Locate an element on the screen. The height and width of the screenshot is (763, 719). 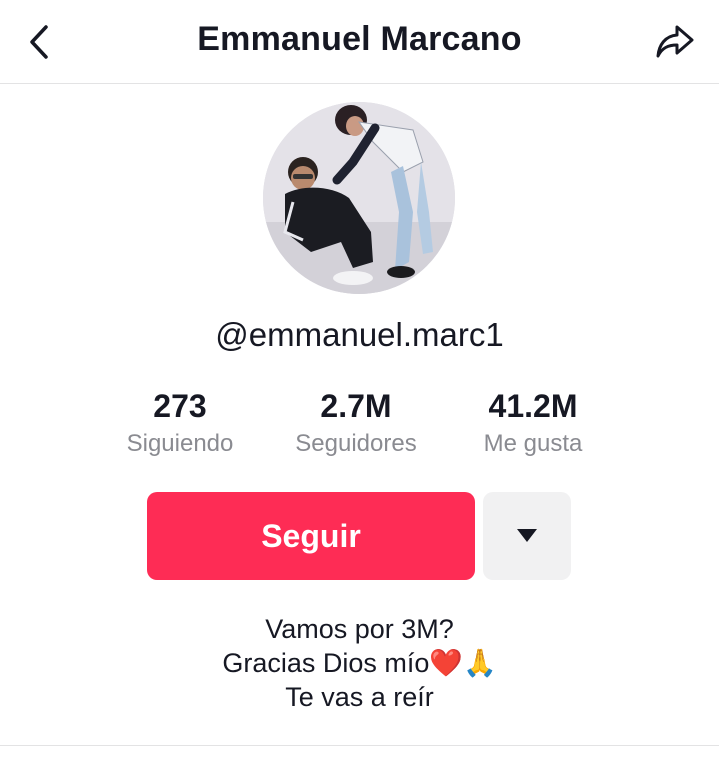
profile-photo is located at coordinates (359, 198).